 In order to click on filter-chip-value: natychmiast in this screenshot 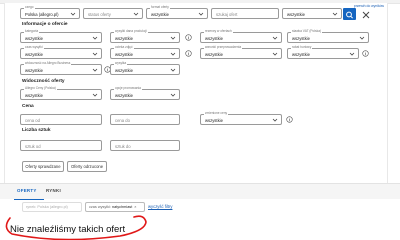, I will do `click(122, 207)`.